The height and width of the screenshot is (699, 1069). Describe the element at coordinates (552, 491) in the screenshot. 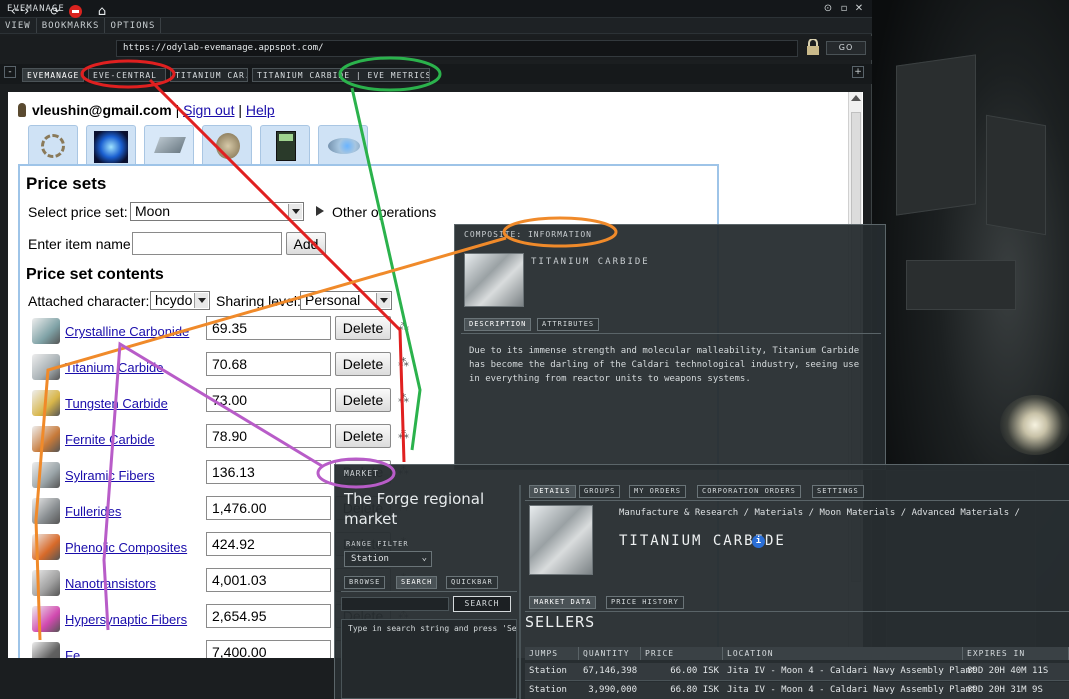

I see `tab-details: DETAILS` at that location.